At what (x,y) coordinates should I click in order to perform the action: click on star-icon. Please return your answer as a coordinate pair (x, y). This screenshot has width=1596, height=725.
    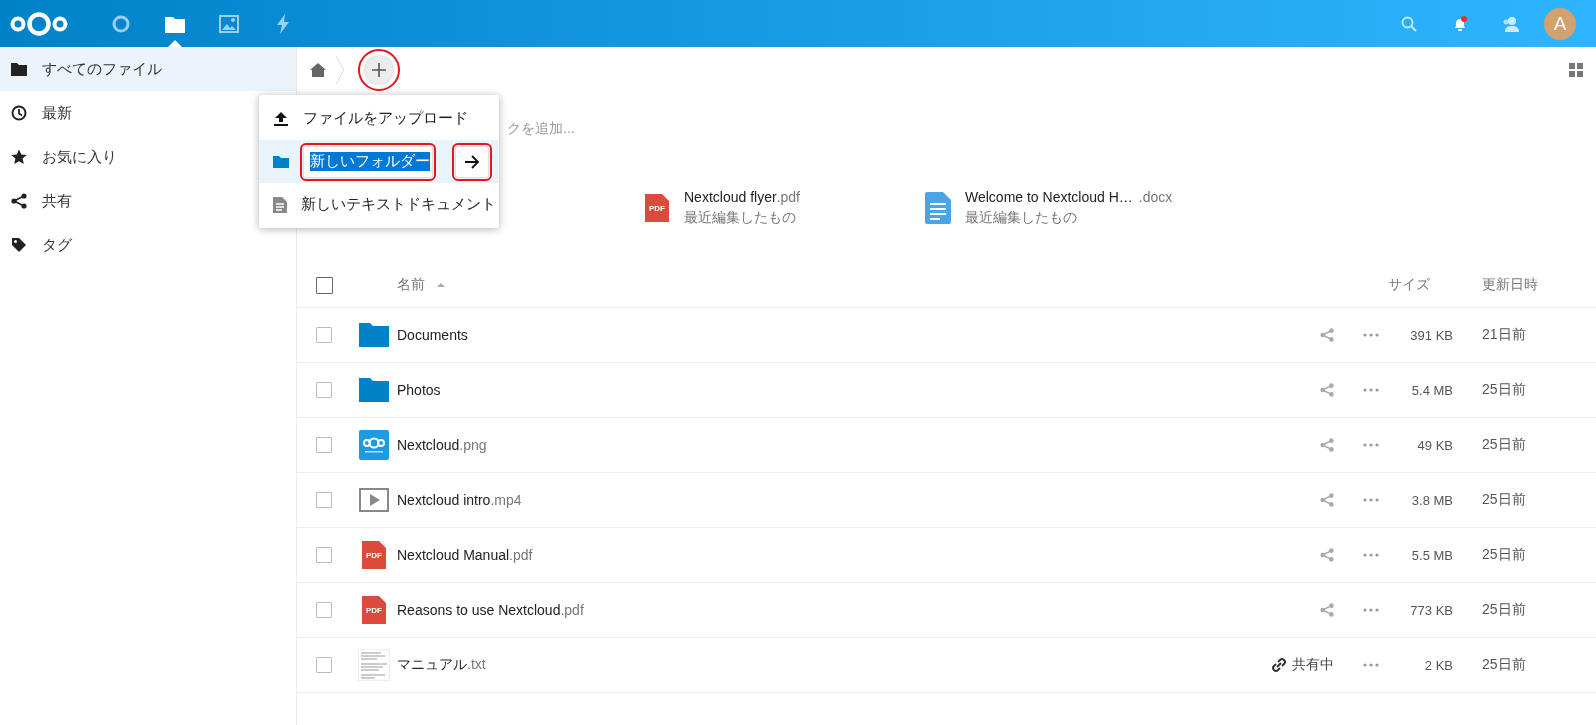
    Looking at the image, I should click on (19, 157).